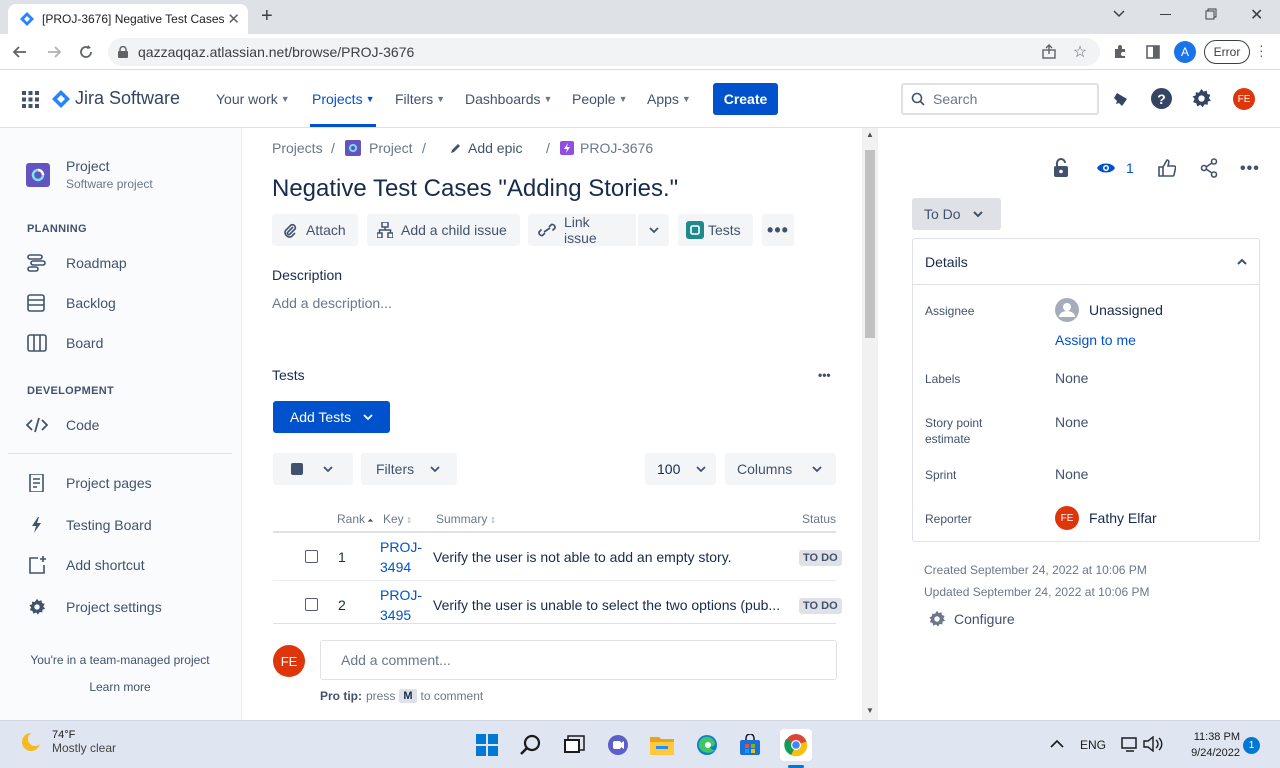 The width and height of the screenshot is (1280, 768). Describe the element at coordinates (1251, 745) in the screenshot. I see `notification-badge: 1` at that location.